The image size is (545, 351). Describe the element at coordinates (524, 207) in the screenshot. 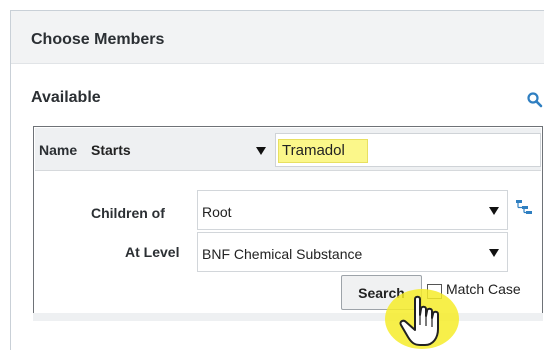

I see `hierarchy-icon` at that location.